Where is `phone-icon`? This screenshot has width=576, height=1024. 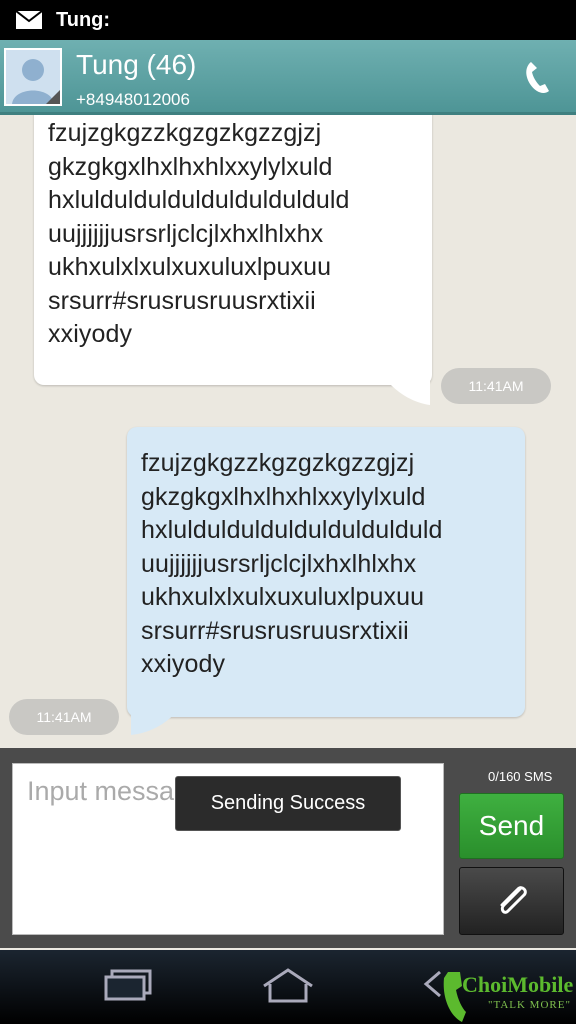
phone-icon is located at coordinates (538, 77).